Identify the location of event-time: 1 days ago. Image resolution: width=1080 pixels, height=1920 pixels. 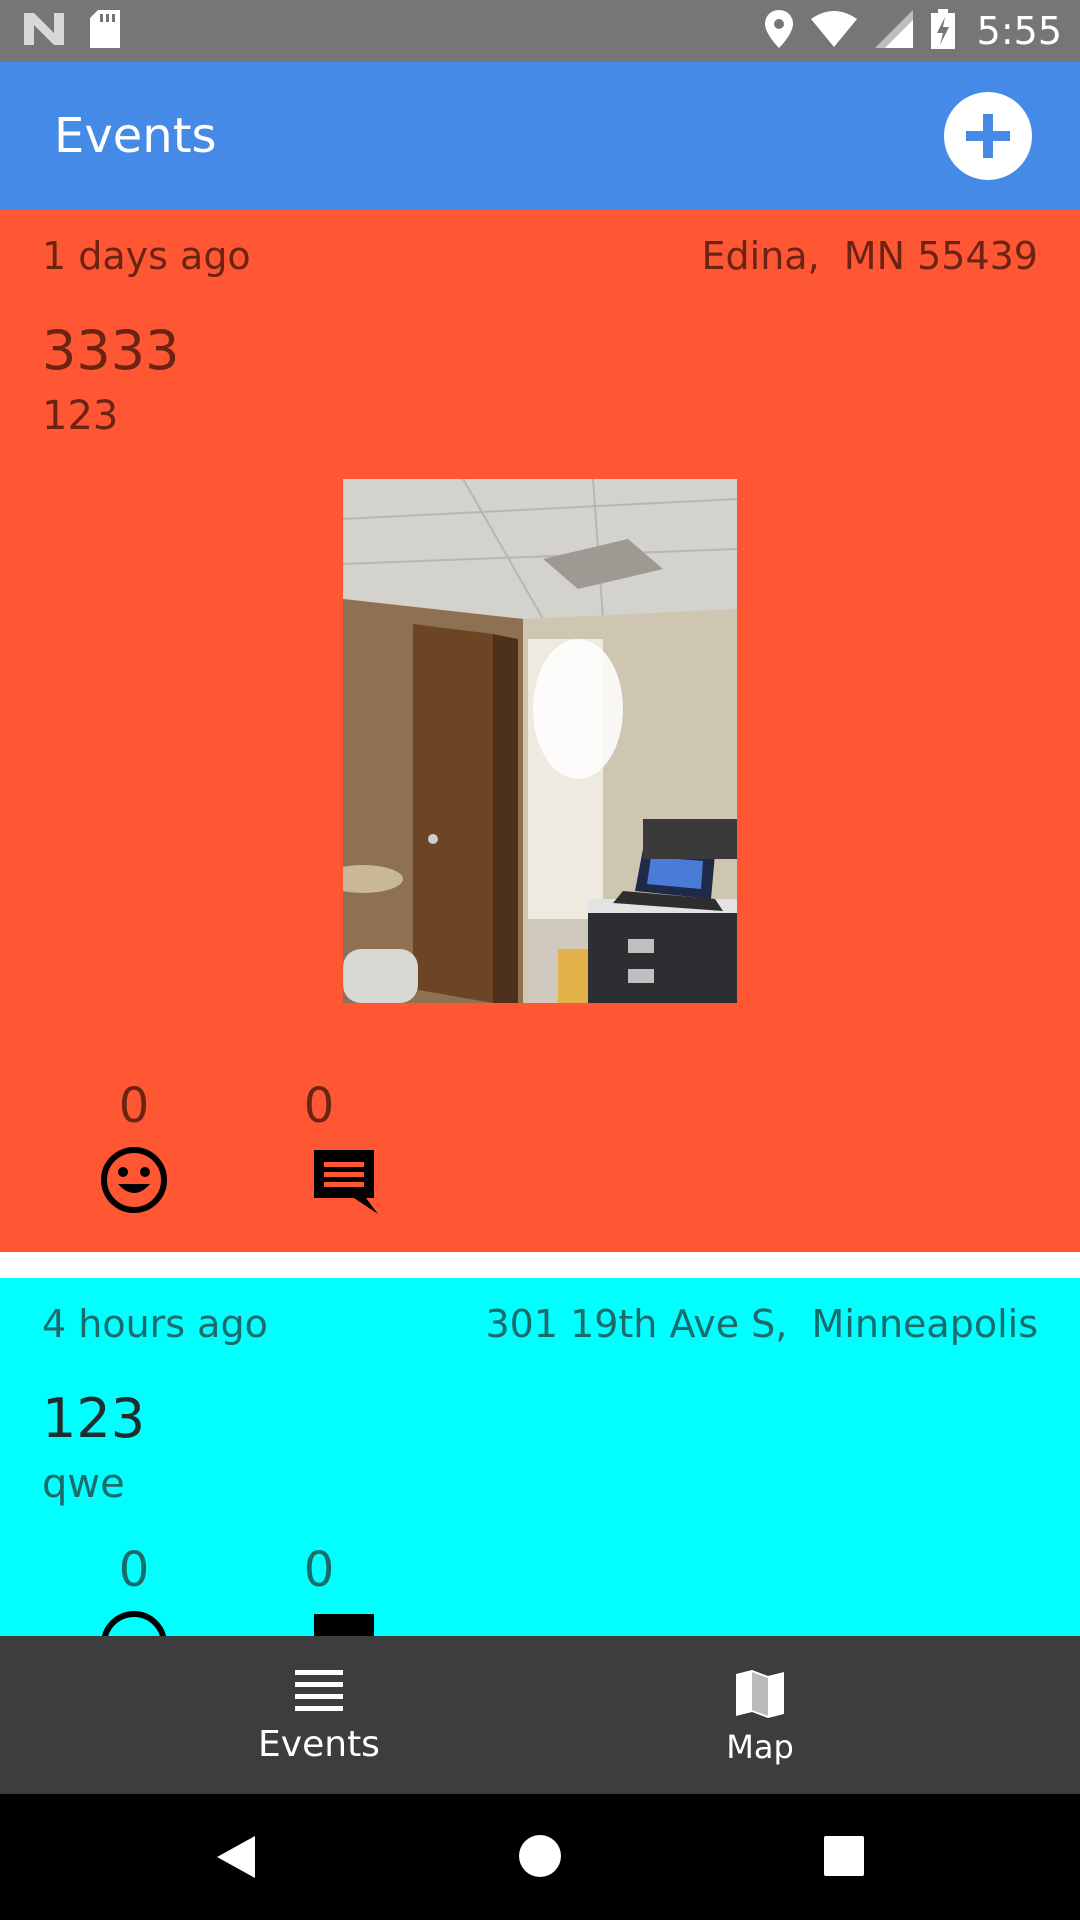
(146, 256).